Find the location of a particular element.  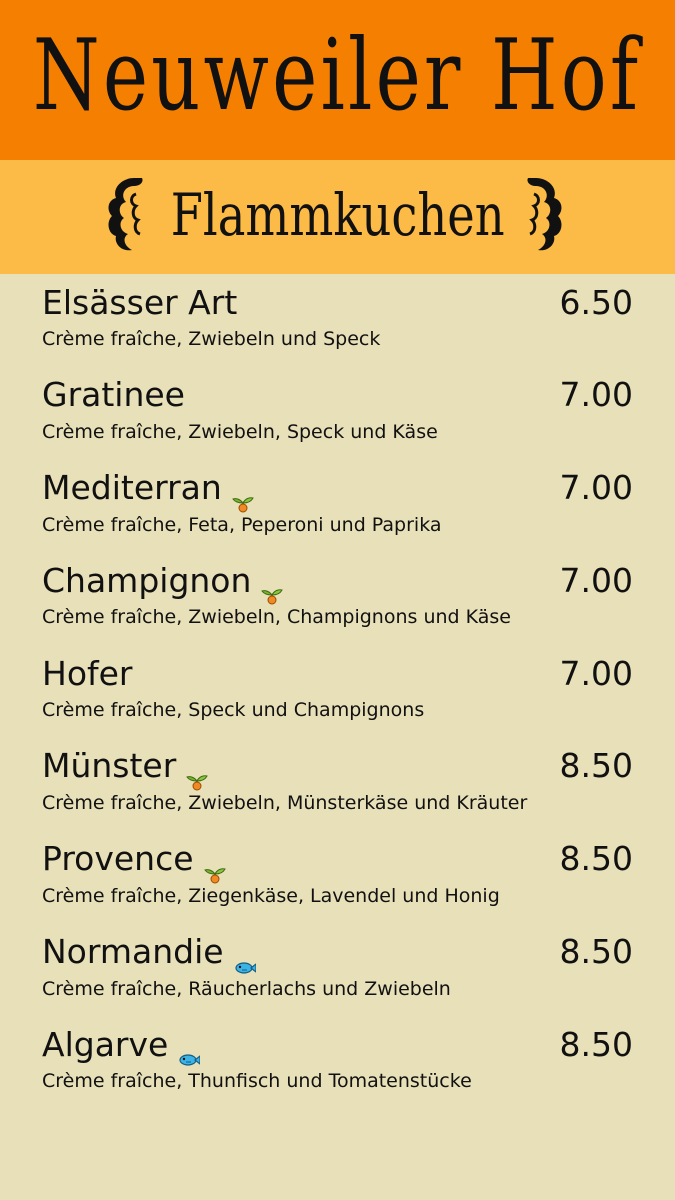

item-description: Crème fraîche, Speck und Champignons is located at coordinates (233, 710).